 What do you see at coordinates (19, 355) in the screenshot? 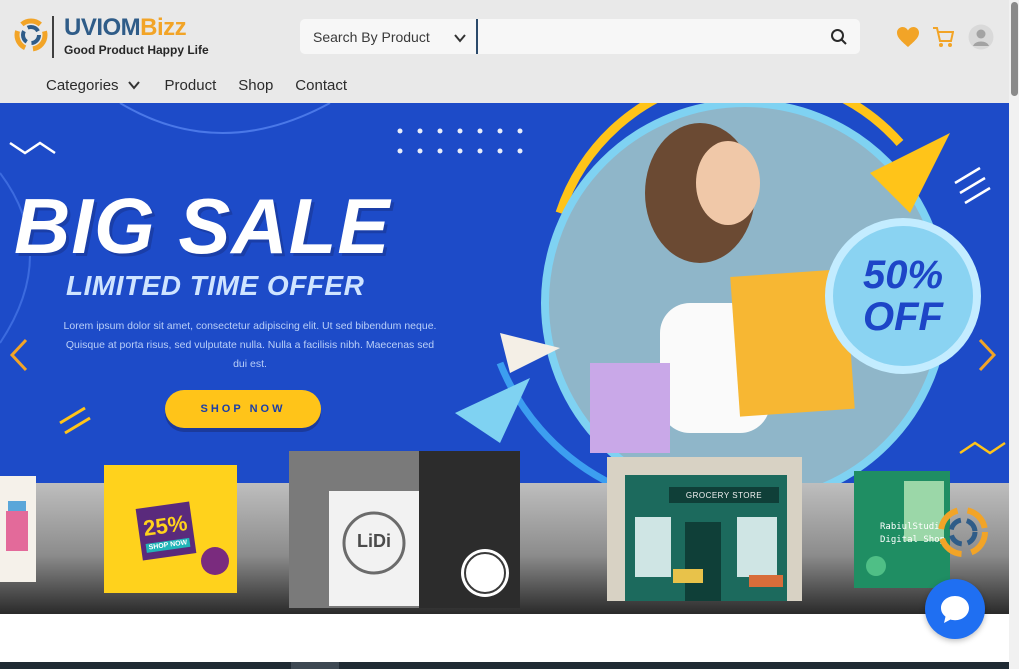
I see `carousel-prev-arrow-icon` at bounding box center [19, 355].